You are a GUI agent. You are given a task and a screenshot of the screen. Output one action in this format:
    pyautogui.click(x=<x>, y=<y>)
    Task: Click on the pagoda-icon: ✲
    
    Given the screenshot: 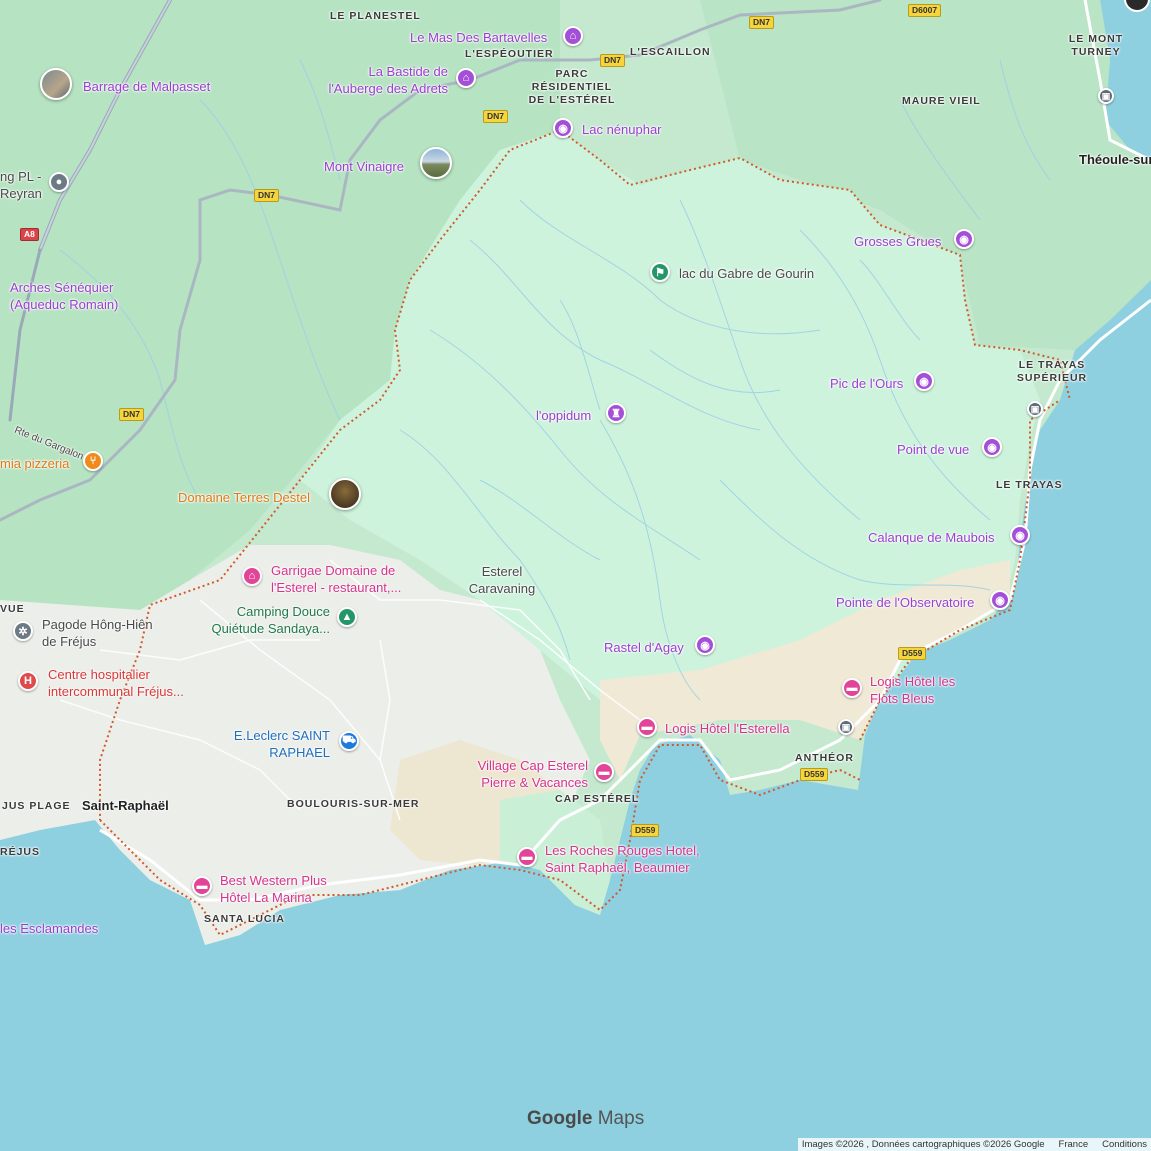 What is the action you would take?
    pyautogui.click(x=23, y=631)
    